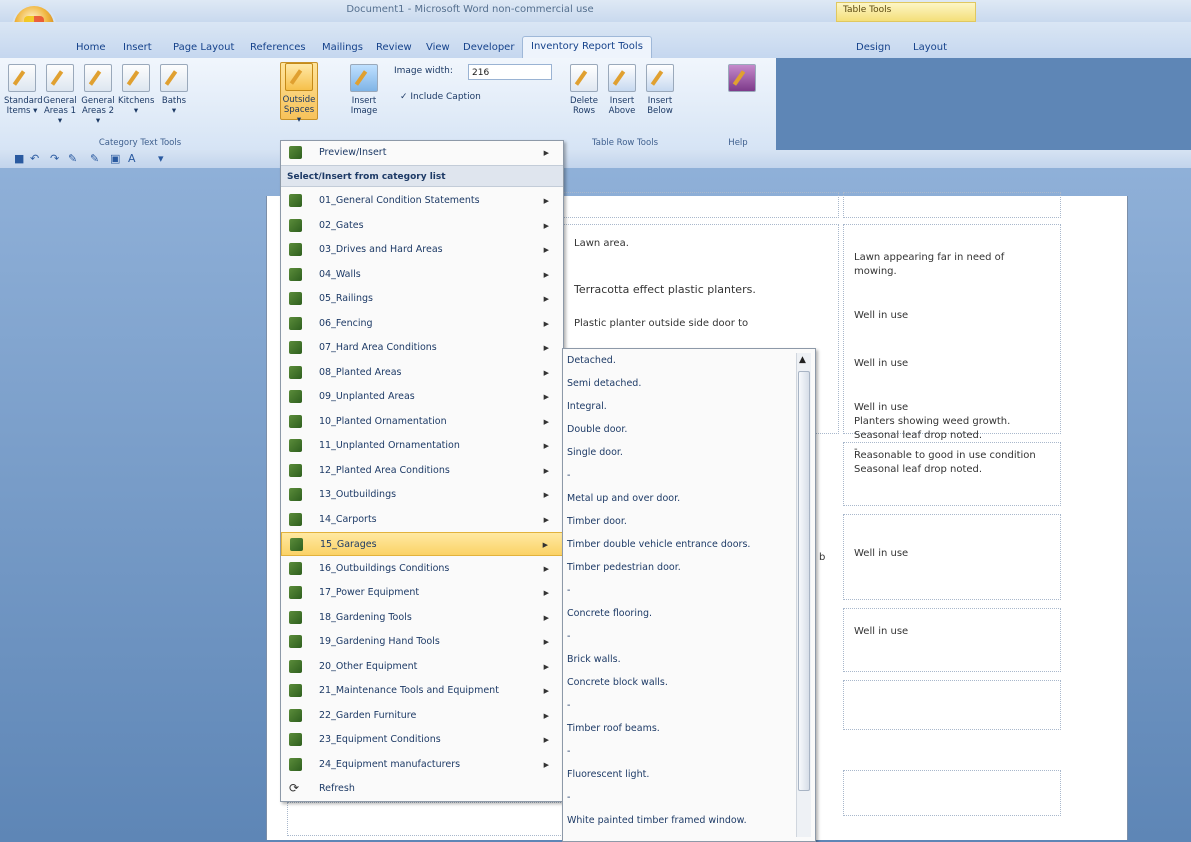 The height and width of the screenshot is (842, 1191). Describe the element at coordinates (174, 78) in the screenshot. I see `pencil-icon` at that location.